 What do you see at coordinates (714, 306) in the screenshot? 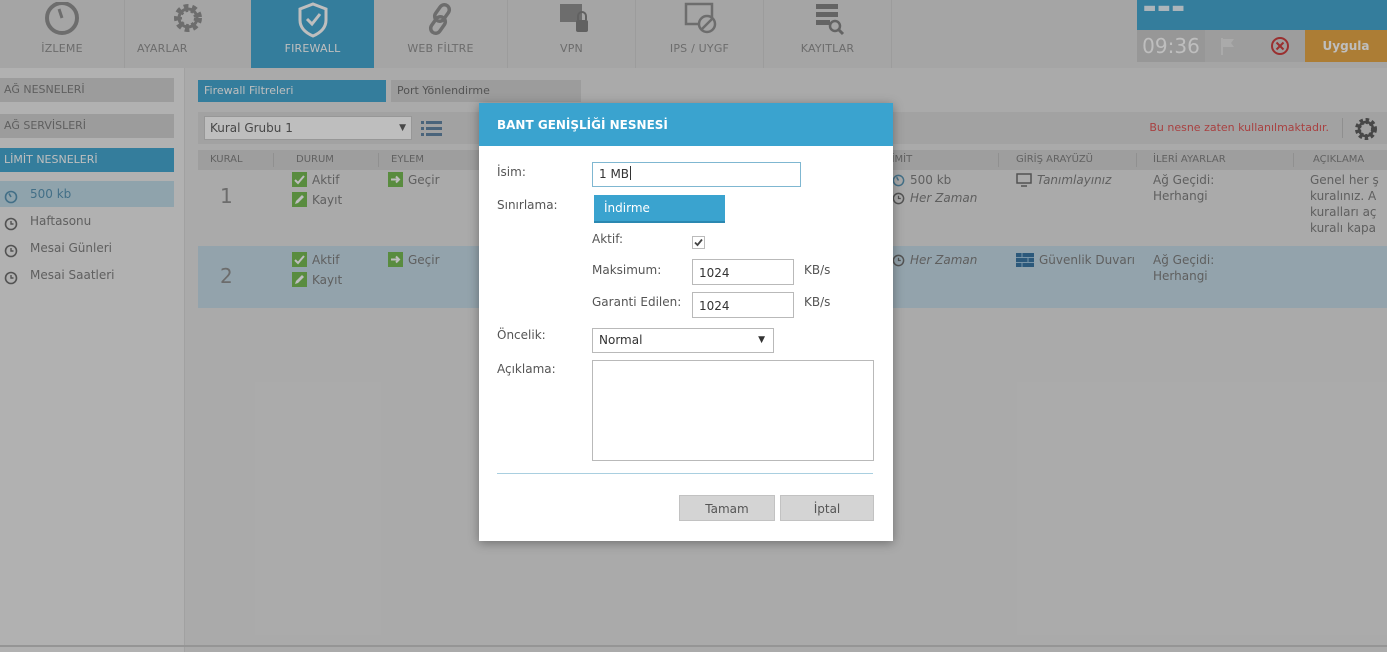
I see `guarantee-value: 1024` at bounding box center [714, 306].